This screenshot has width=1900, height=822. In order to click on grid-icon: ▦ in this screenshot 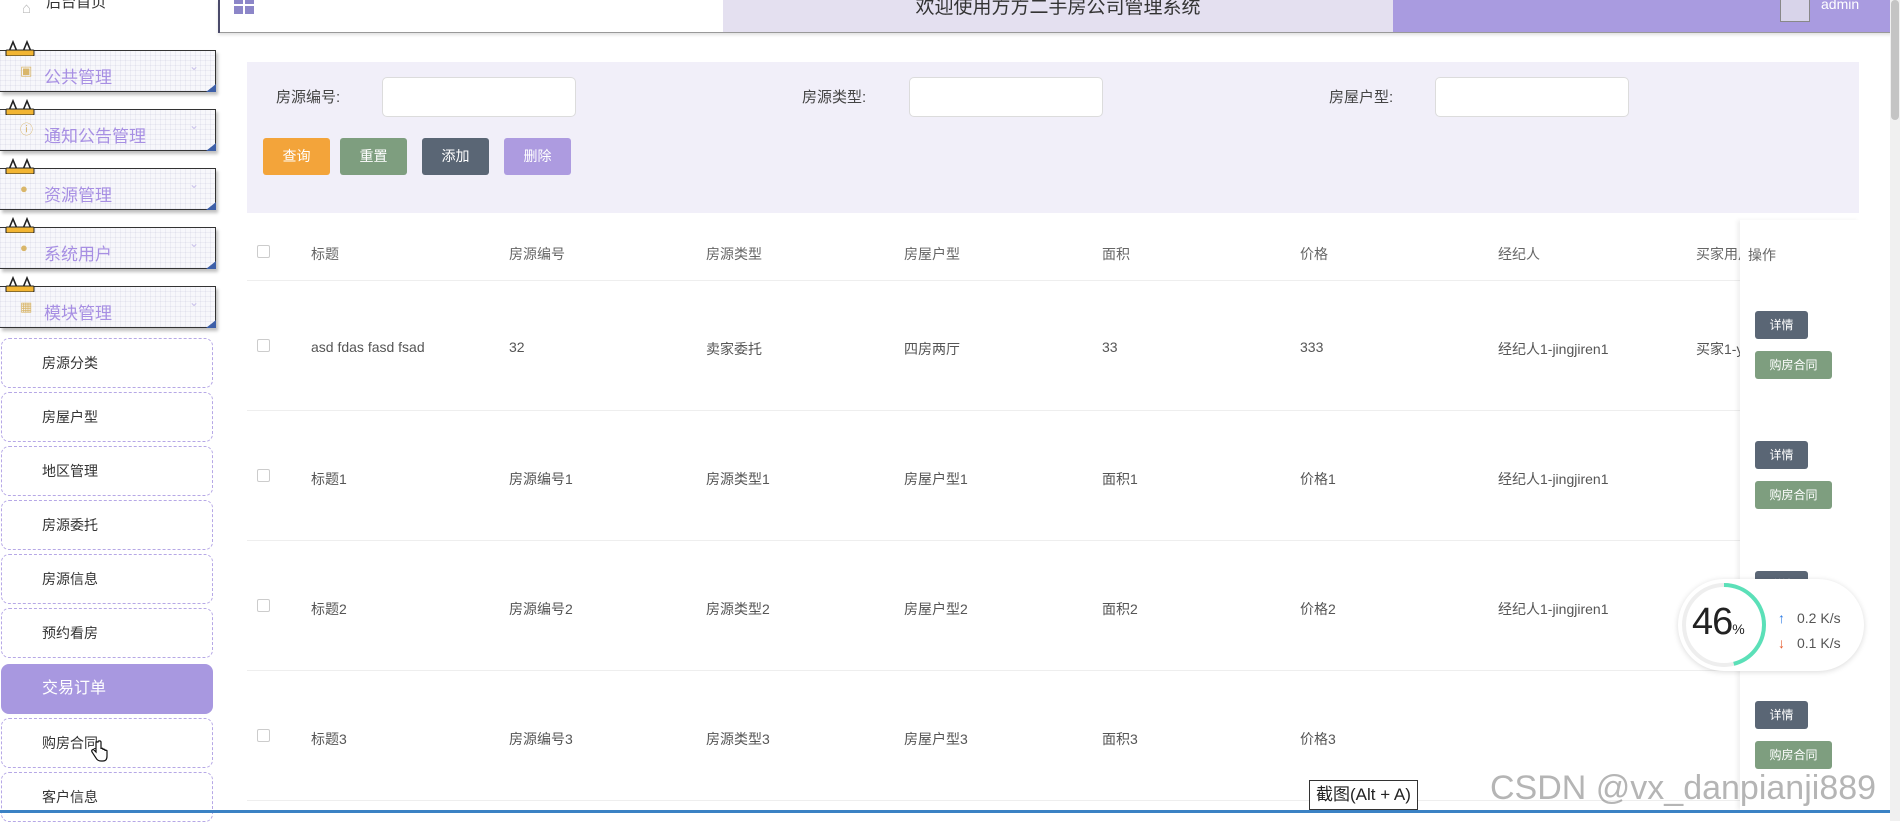, I will do `click(26, 306)`.